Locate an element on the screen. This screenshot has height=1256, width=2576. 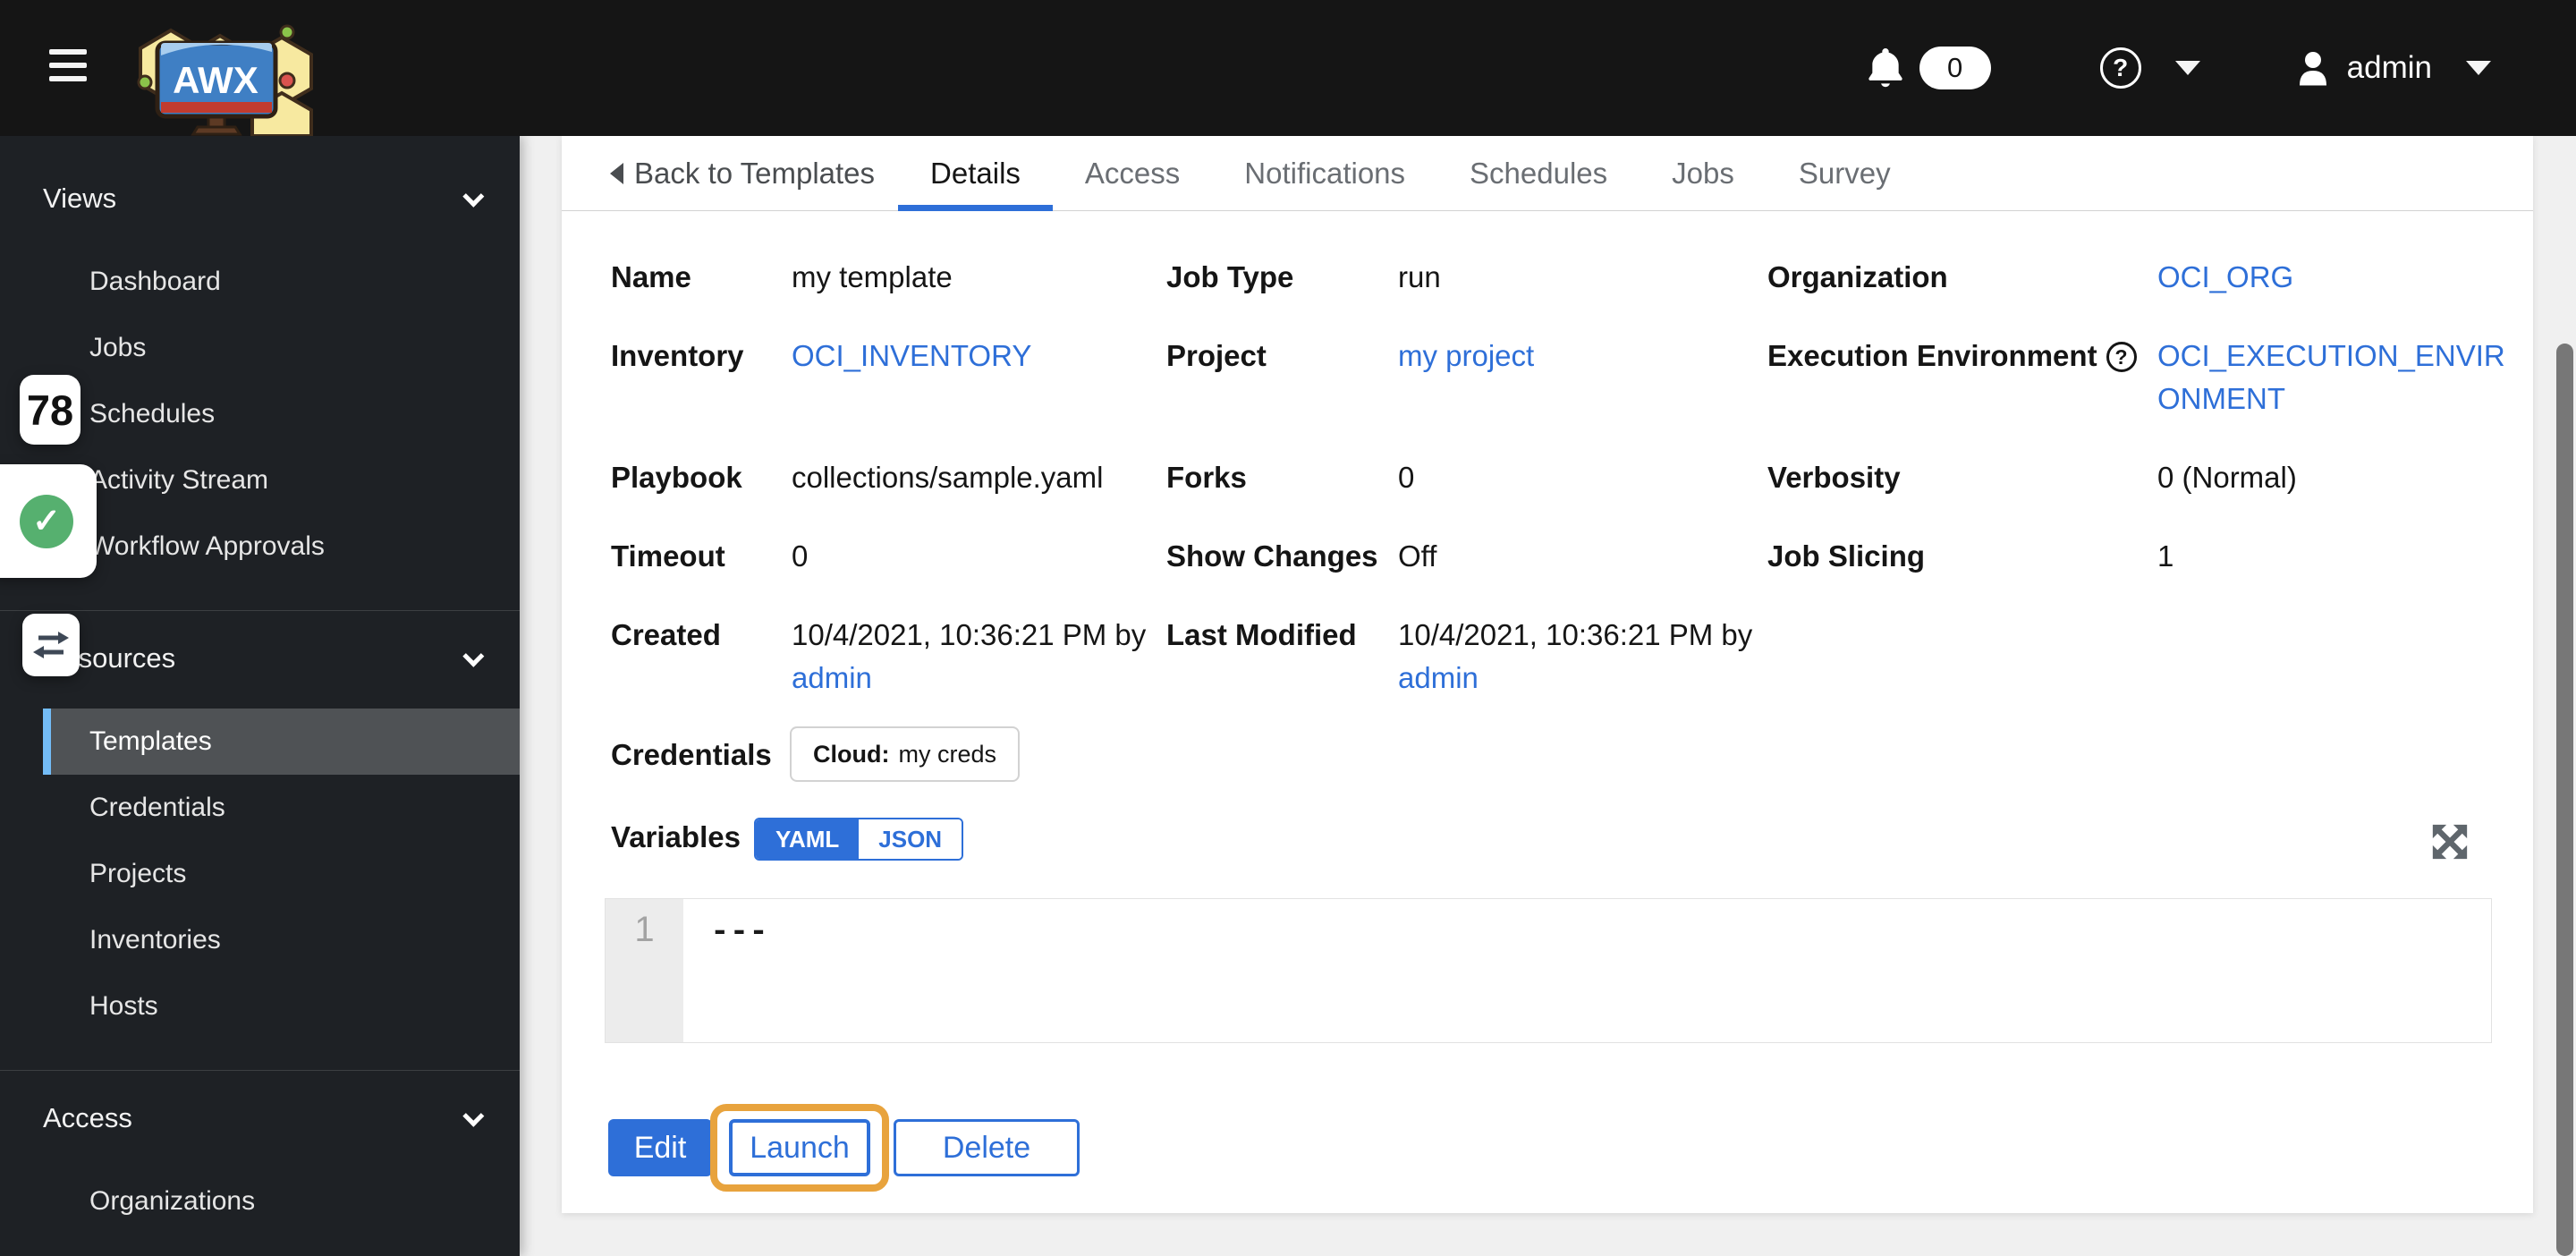
sidebar-group-label: Access is located at coordinates (87, 1117).